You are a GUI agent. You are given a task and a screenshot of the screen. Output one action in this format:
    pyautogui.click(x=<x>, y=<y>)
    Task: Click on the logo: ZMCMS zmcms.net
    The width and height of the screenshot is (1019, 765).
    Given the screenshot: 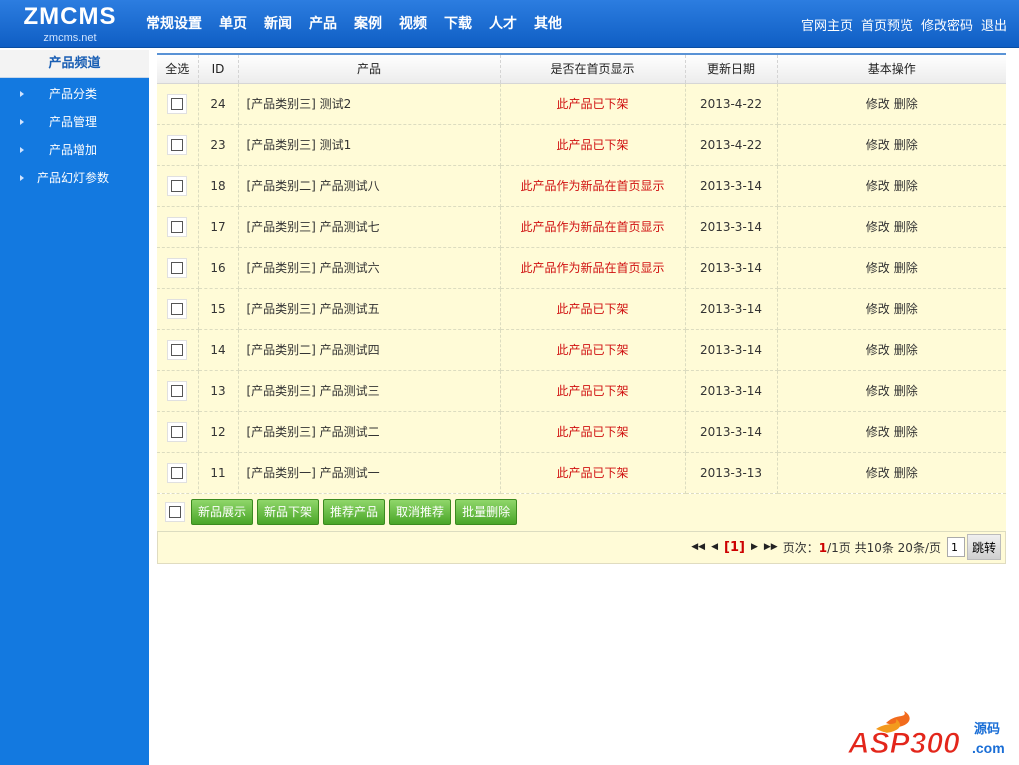 What is the action you would take?
    pyautogui.click(x=70, y=24)
    